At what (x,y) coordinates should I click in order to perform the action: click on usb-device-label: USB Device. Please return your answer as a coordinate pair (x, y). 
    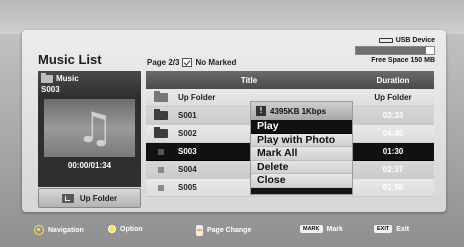
    Looking at the image, I should click on (415, 40).